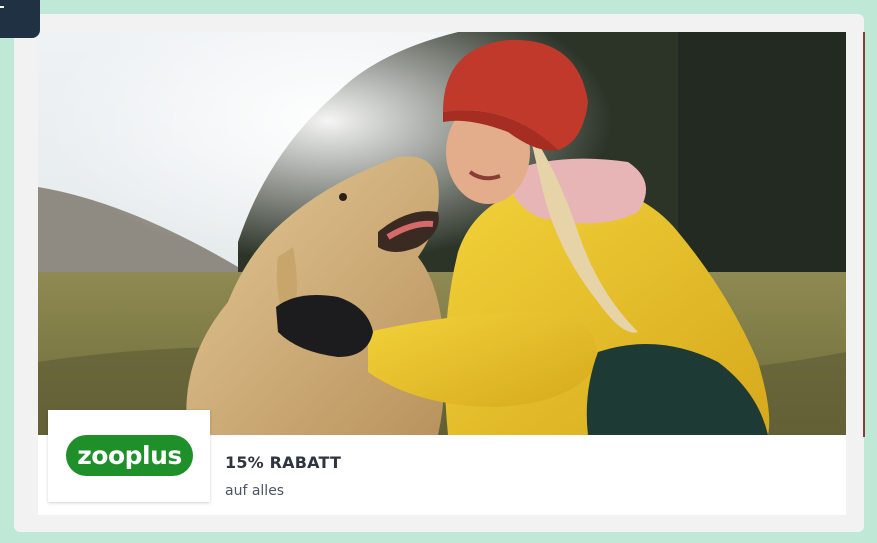 This screenshot has width=877, height=543. What do you see at coordinates (864, 234) in the screenshot?
I see `edge-divider` at bounding box center [864, 234].